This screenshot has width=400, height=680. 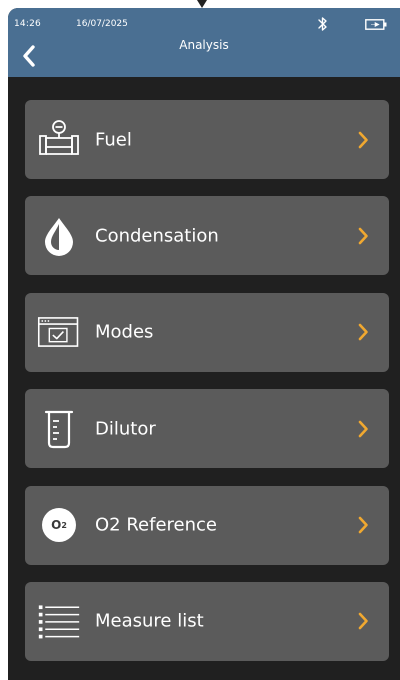 I want to click on menu-item-label: Fuel, so click(x=113, y=139).